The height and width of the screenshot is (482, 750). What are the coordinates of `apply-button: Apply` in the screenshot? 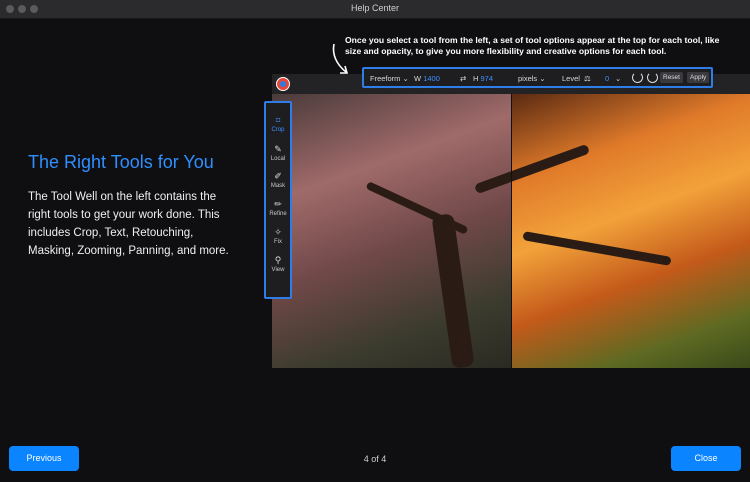 It's located at (698, 77).